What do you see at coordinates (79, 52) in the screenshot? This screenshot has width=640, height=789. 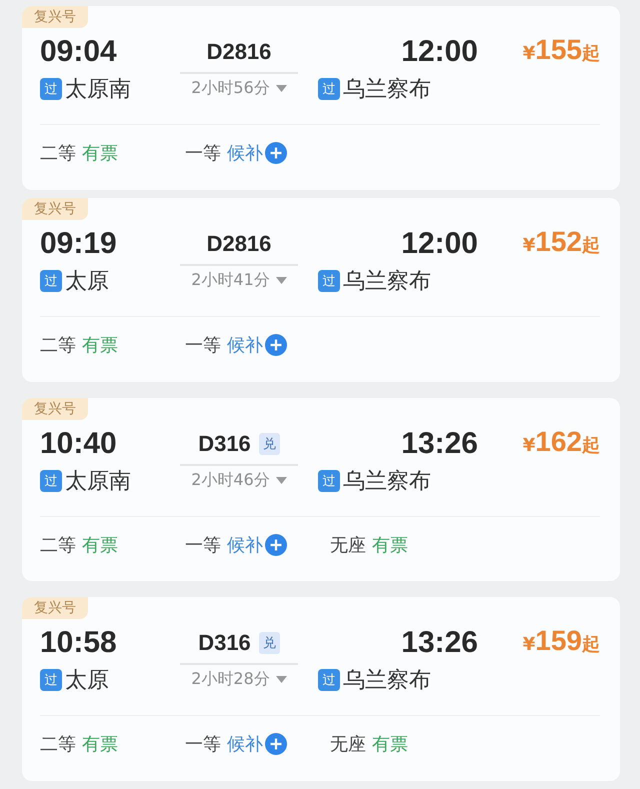 I see `departure-time: 09:04` at bounding box center [79, 52].